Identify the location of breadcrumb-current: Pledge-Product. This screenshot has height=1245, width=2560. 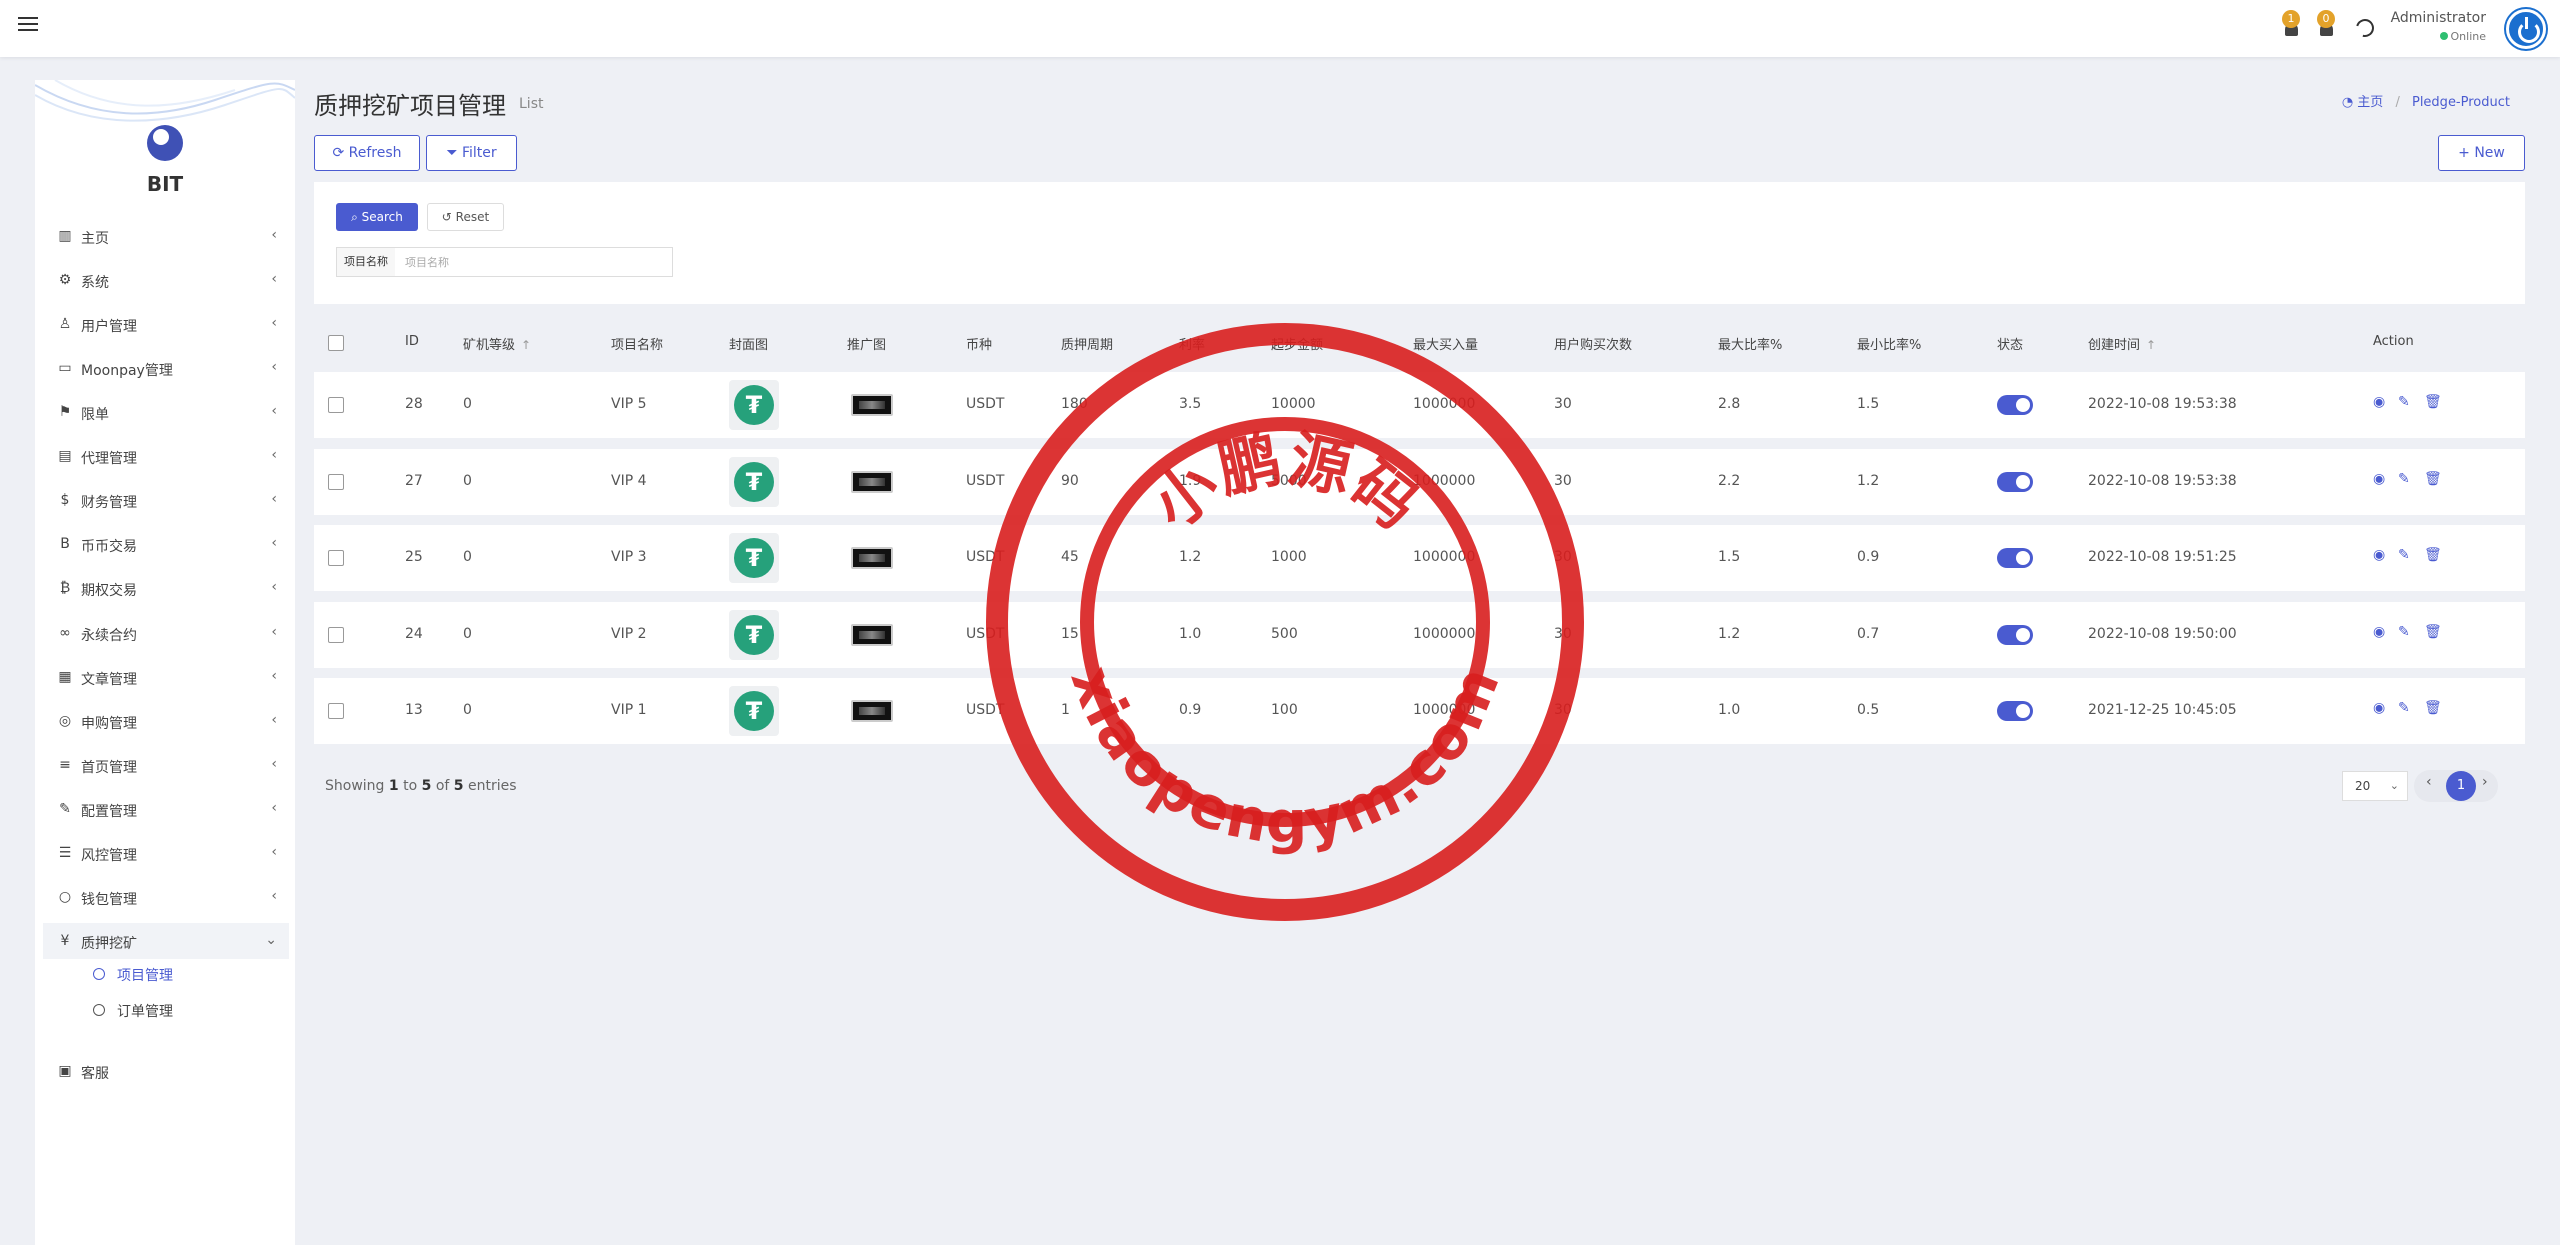
(2461, 102).